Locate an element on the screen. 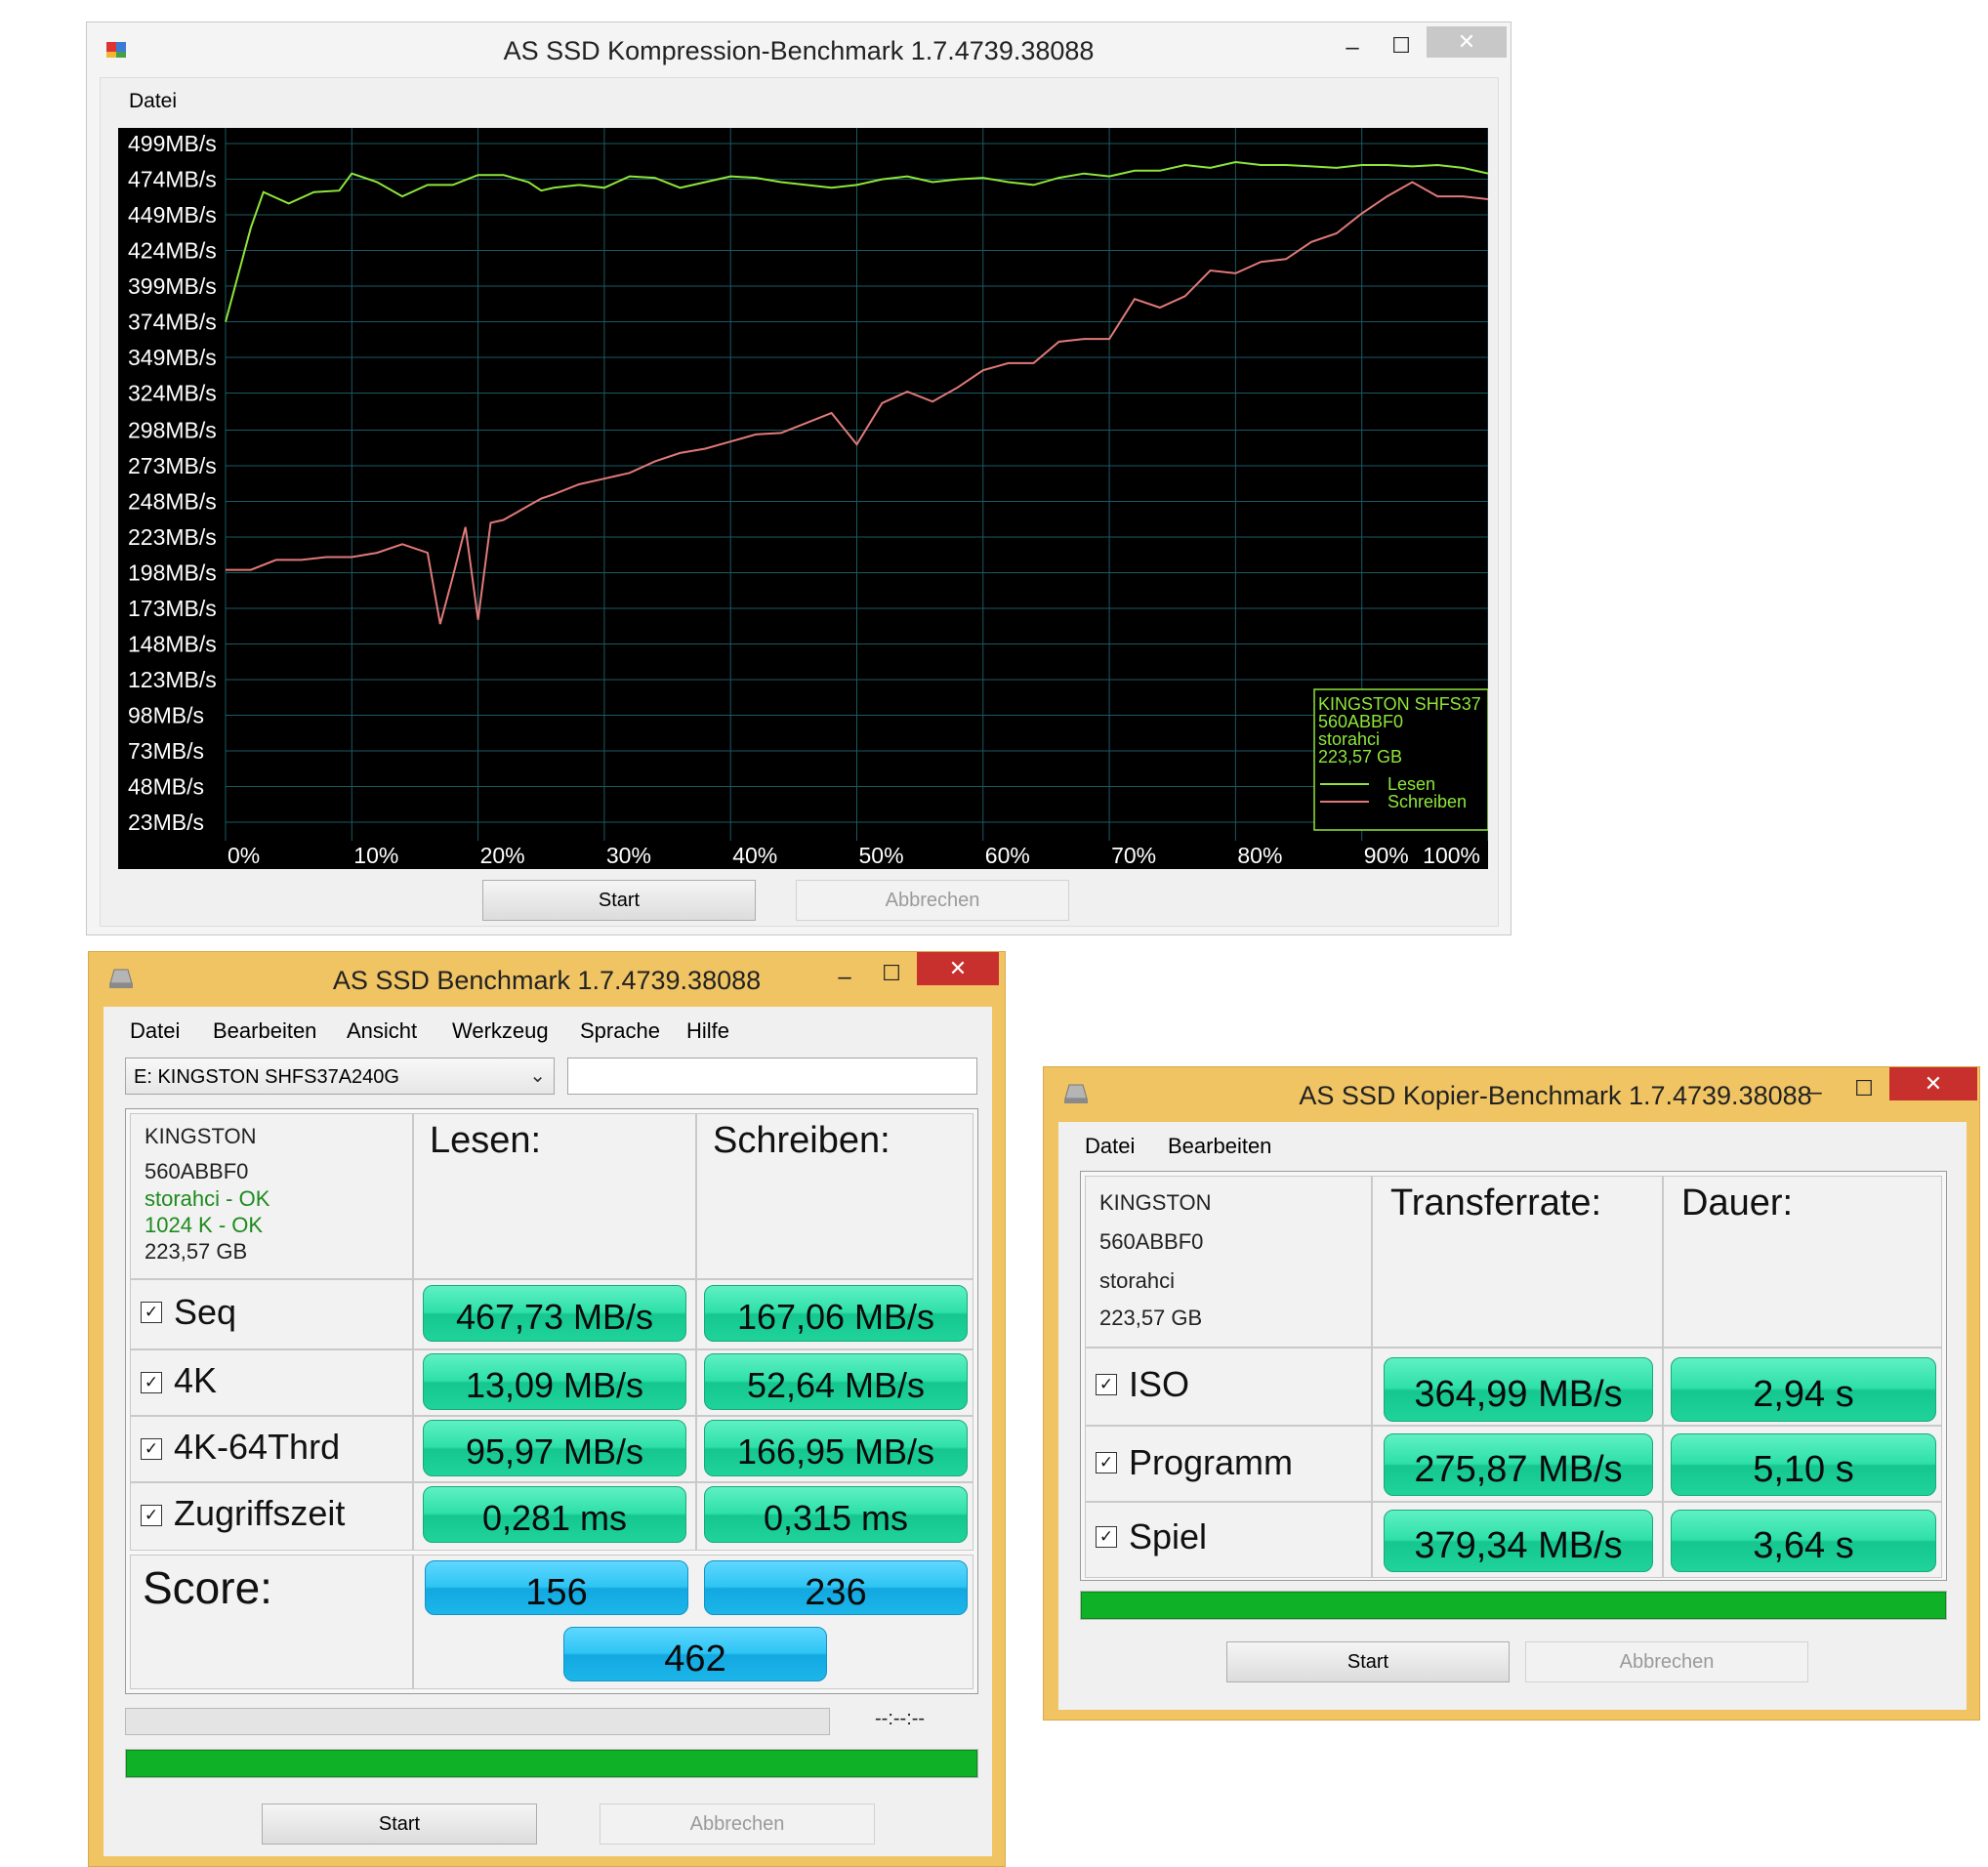 The height and width of the screenshot is (1867, 1988). seq-write-value: 167,06 MB/s is located at coordinates (836, 1313).